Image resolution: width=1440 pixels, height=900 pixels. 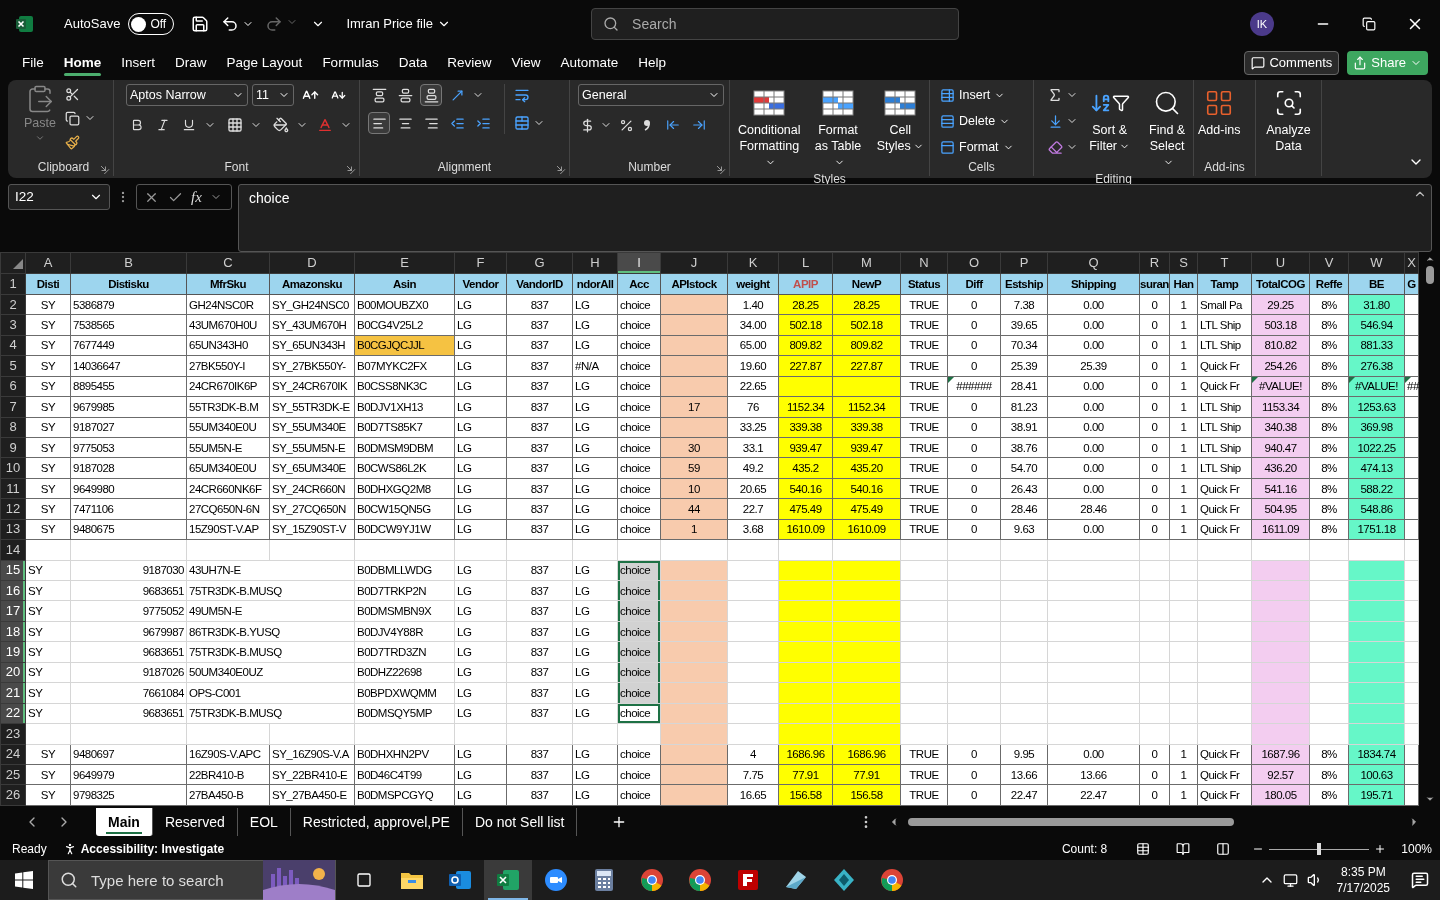 What do you see at coordinates (595, 263) in the screenshot?
I see `column-letter: H` at bounding box center [595, 263].